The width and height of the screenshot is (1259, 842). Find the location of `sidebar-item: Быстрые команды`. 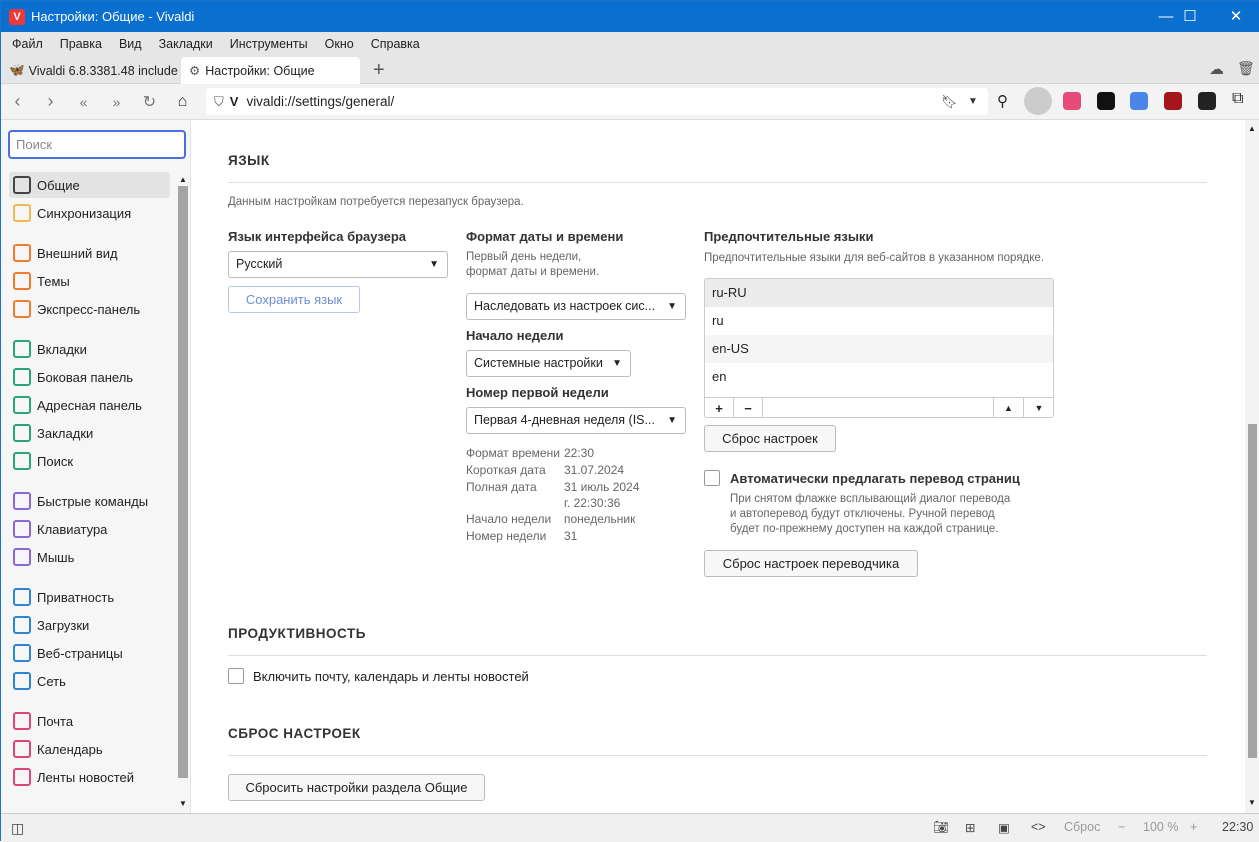

sidebar-item: Быстрые команды is located at coordinates (89, 501).